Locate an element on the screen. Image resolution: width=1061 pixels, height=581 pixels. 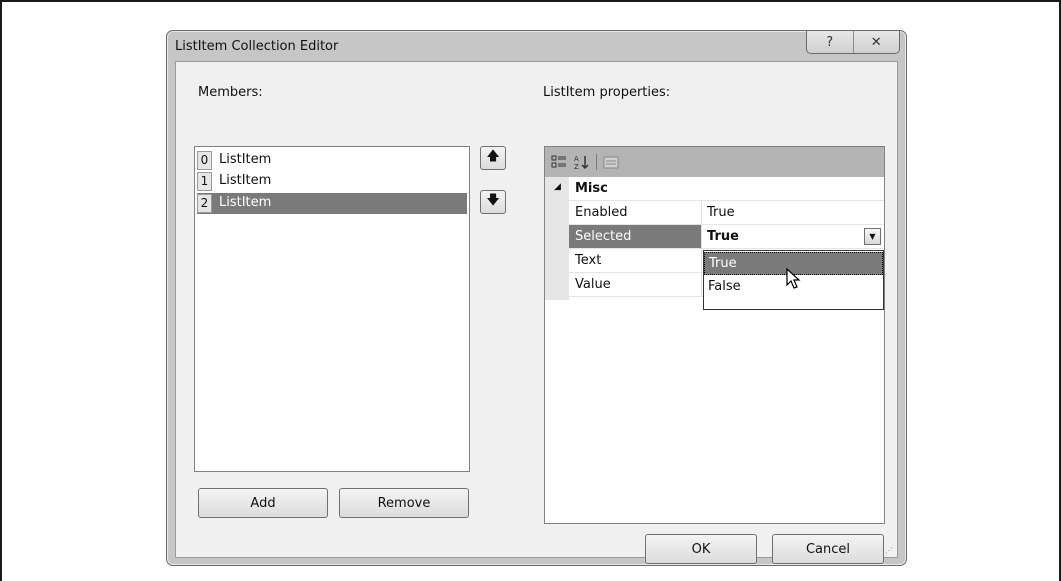
arrow-up-icon: 🡅 is located at coordinates (493, 156).